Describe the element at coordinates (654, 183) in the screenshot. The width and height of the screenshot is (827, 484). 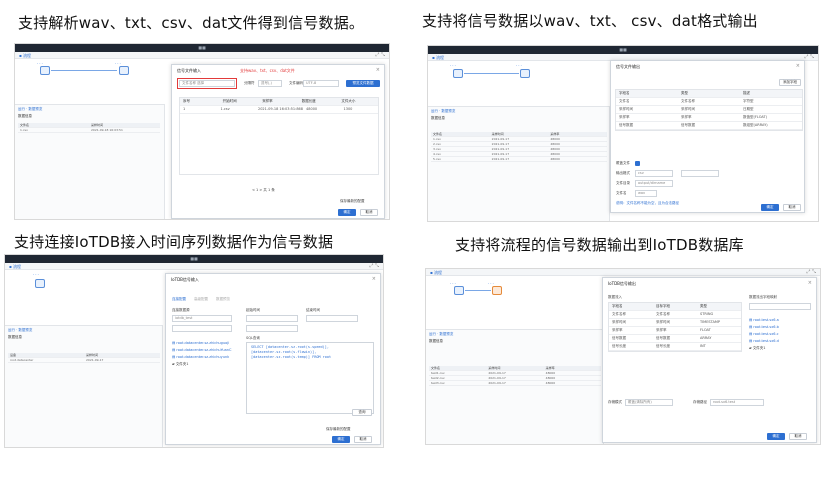
I see `dir-field: output/dirname` at that location.